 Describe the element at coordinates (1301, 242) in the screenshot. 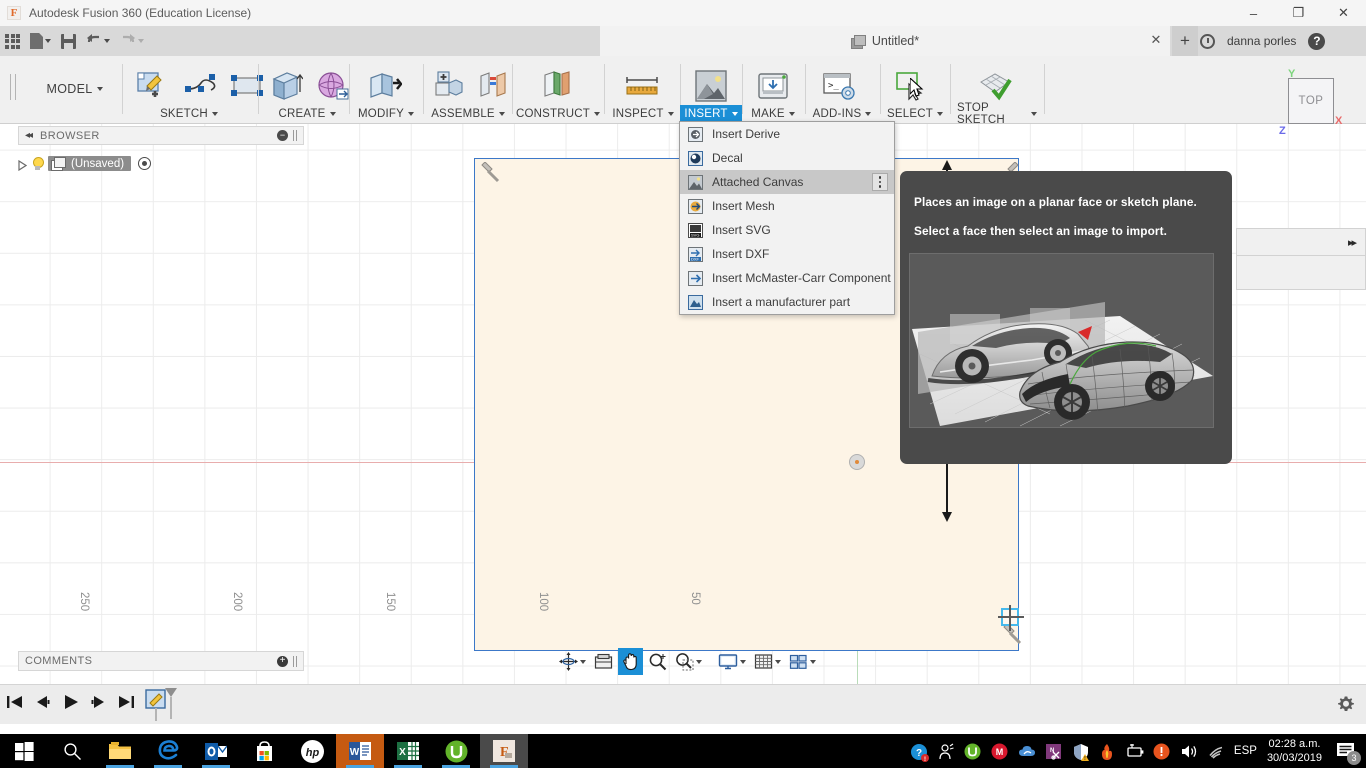

I see `right-flyout-panel: ▸▸` at that location.